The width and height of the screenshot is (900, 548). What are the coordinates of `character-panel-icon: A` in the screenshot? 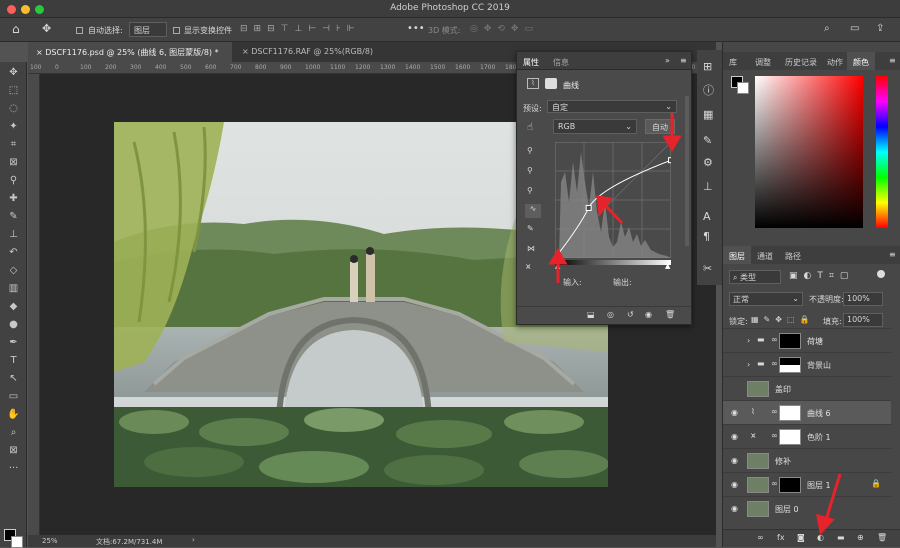 It's located at (707, 216).